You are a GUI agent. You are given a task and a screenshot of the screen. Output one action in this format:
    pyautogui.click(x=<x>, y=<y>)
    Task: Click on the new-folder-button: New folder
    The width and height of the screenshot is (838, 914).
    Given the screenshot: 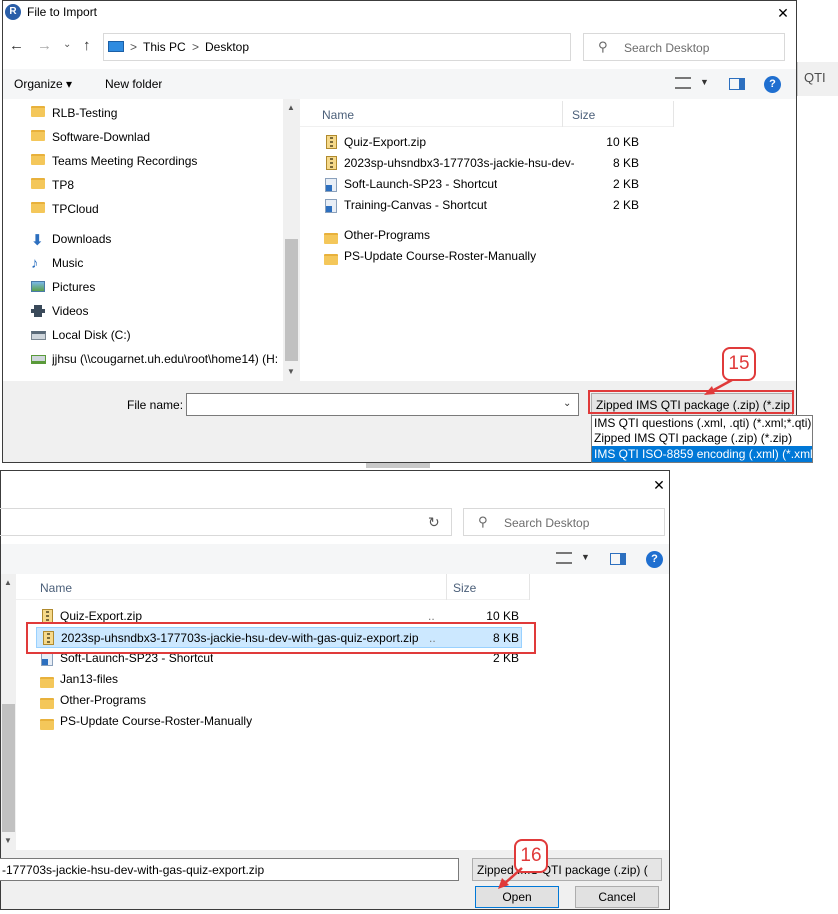 What is the action you would take?
    pyautogui.click(x=133, y=84)
    